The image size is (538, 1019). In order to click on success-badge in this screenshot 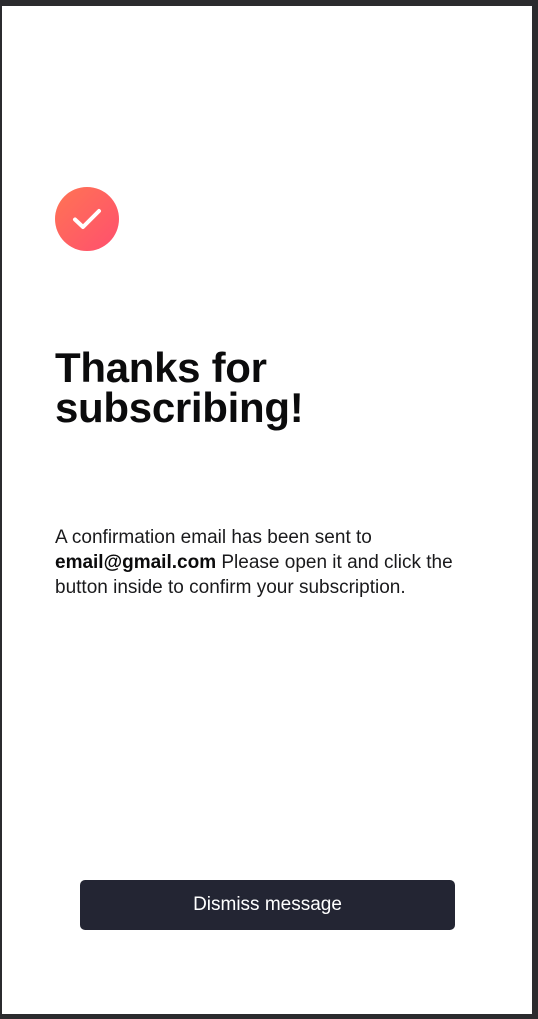, I will do `click(87, 219)`.